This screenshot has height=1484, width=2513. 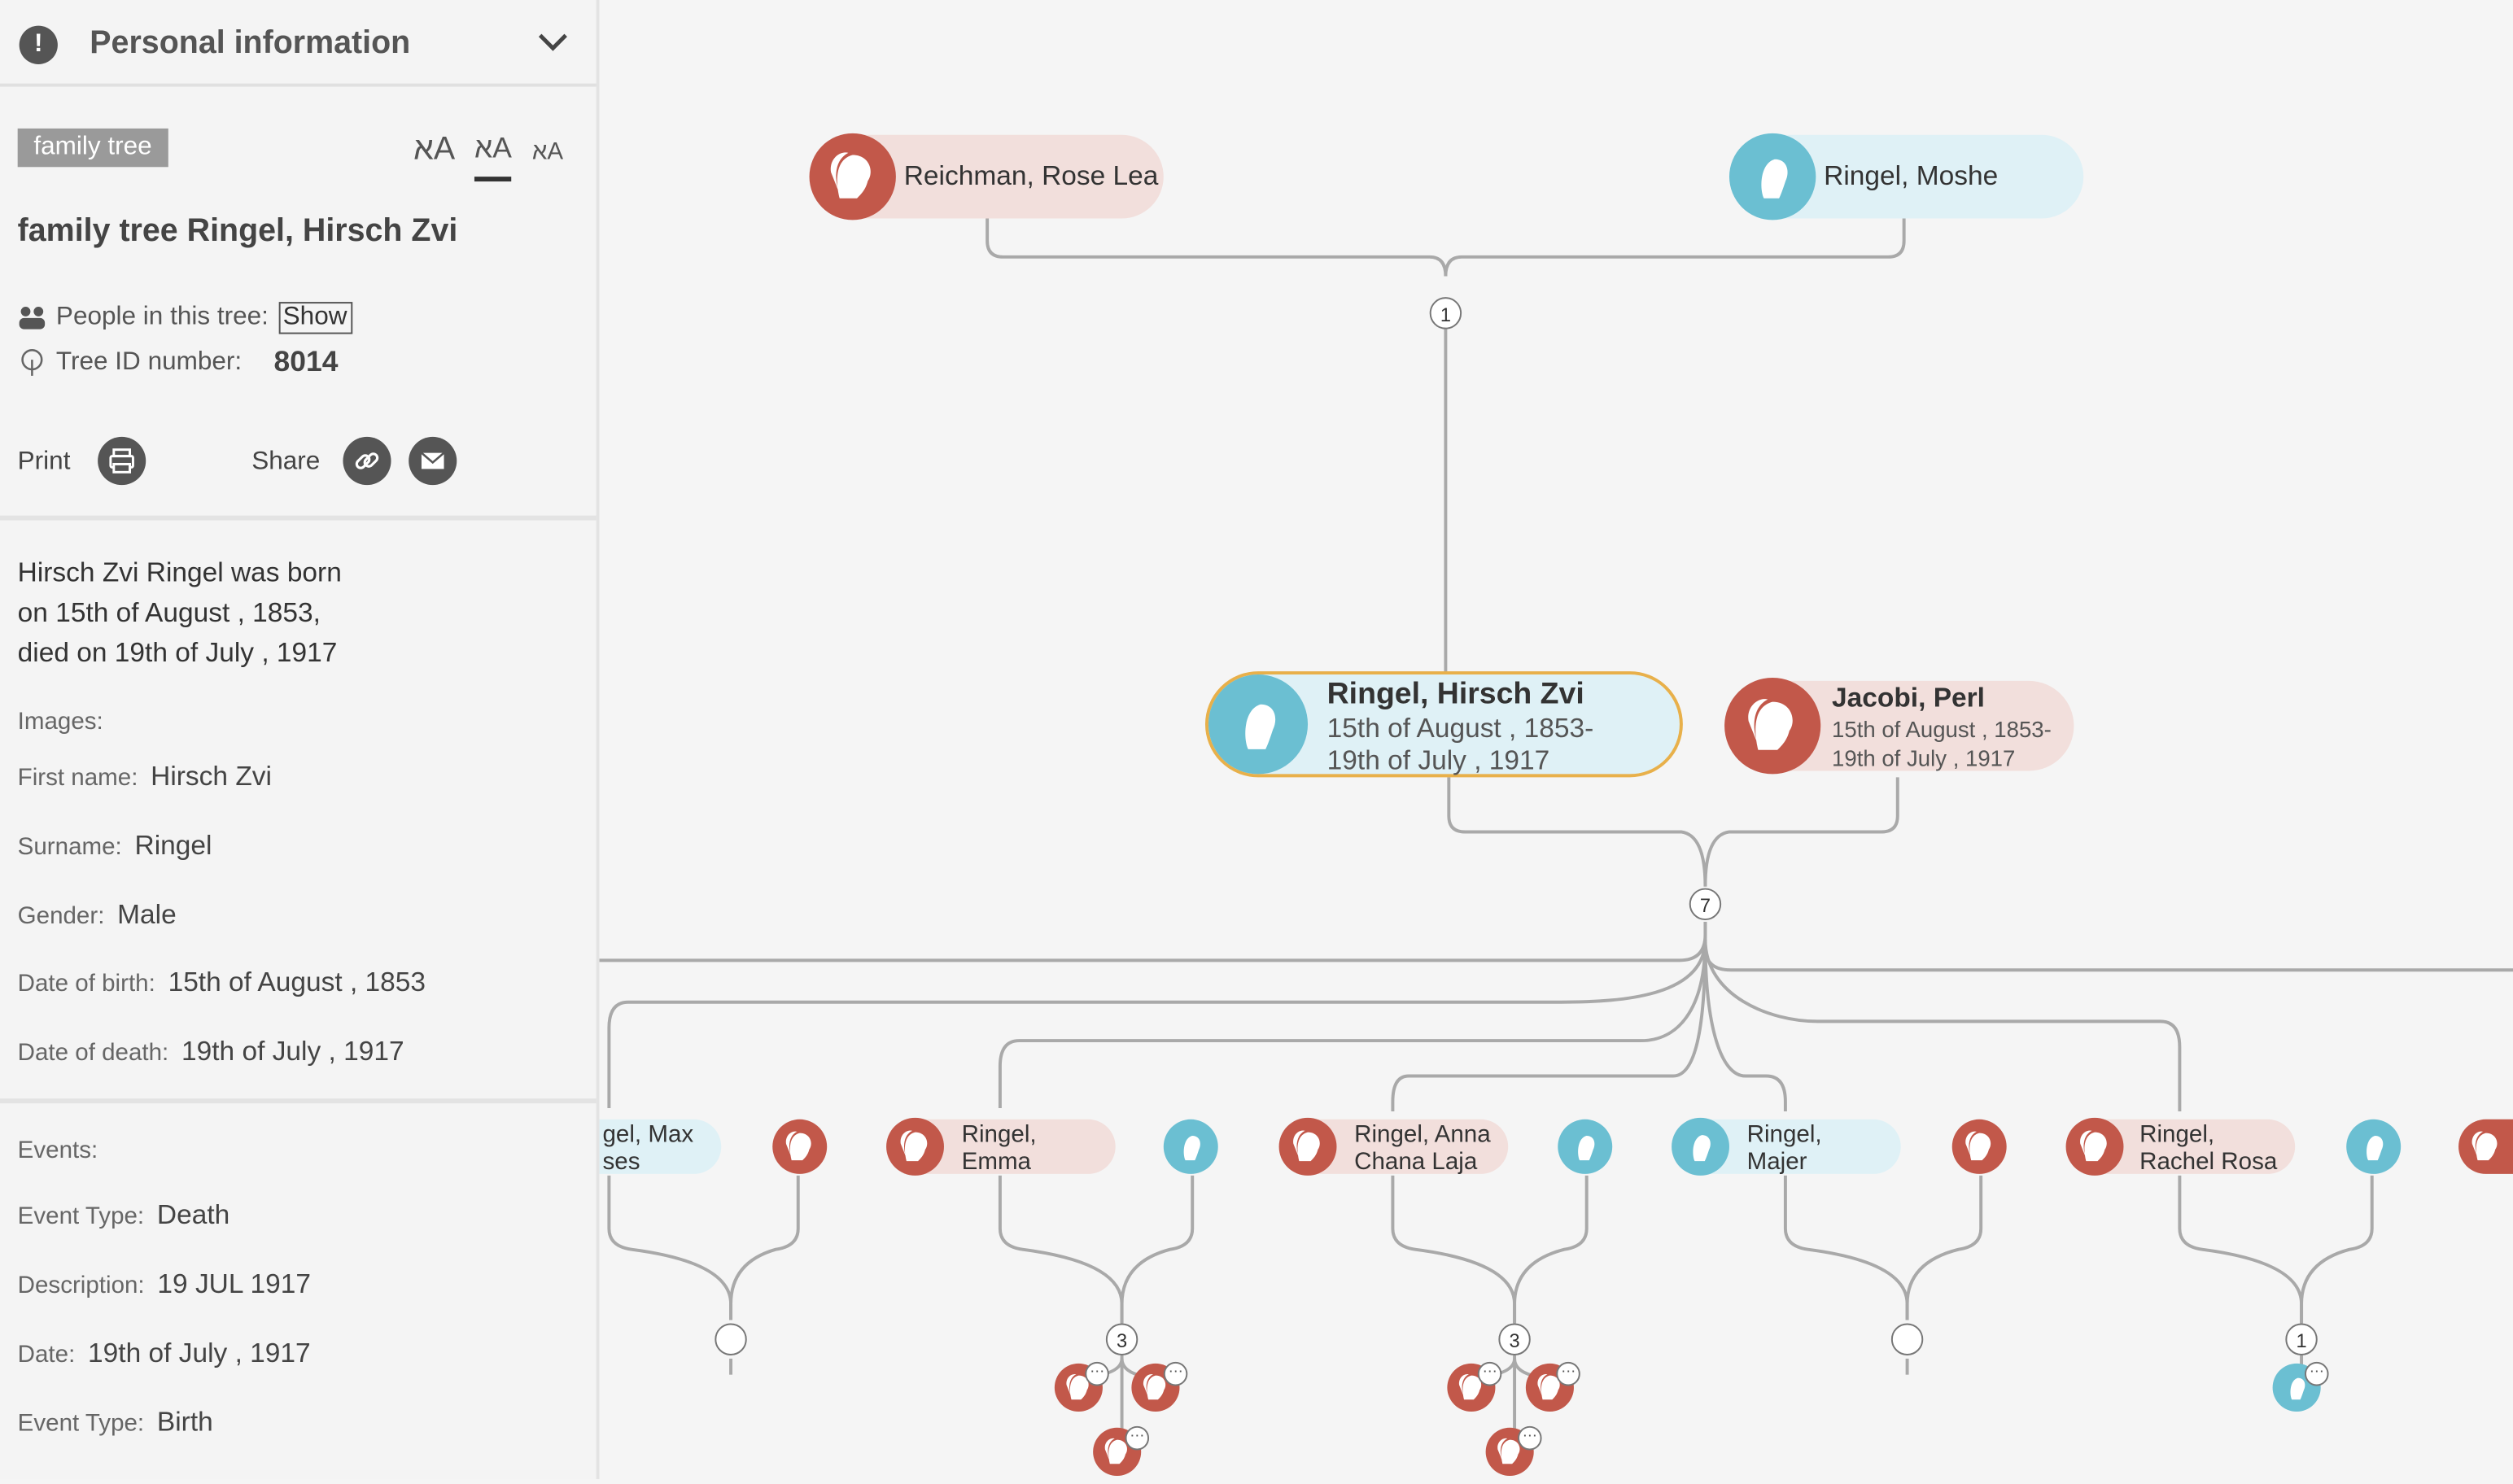 What do you see at coordinates (149, 361) in the screenshot?
I see `tree-id-label: Tree ID number:` at bounding box center [149, 361].